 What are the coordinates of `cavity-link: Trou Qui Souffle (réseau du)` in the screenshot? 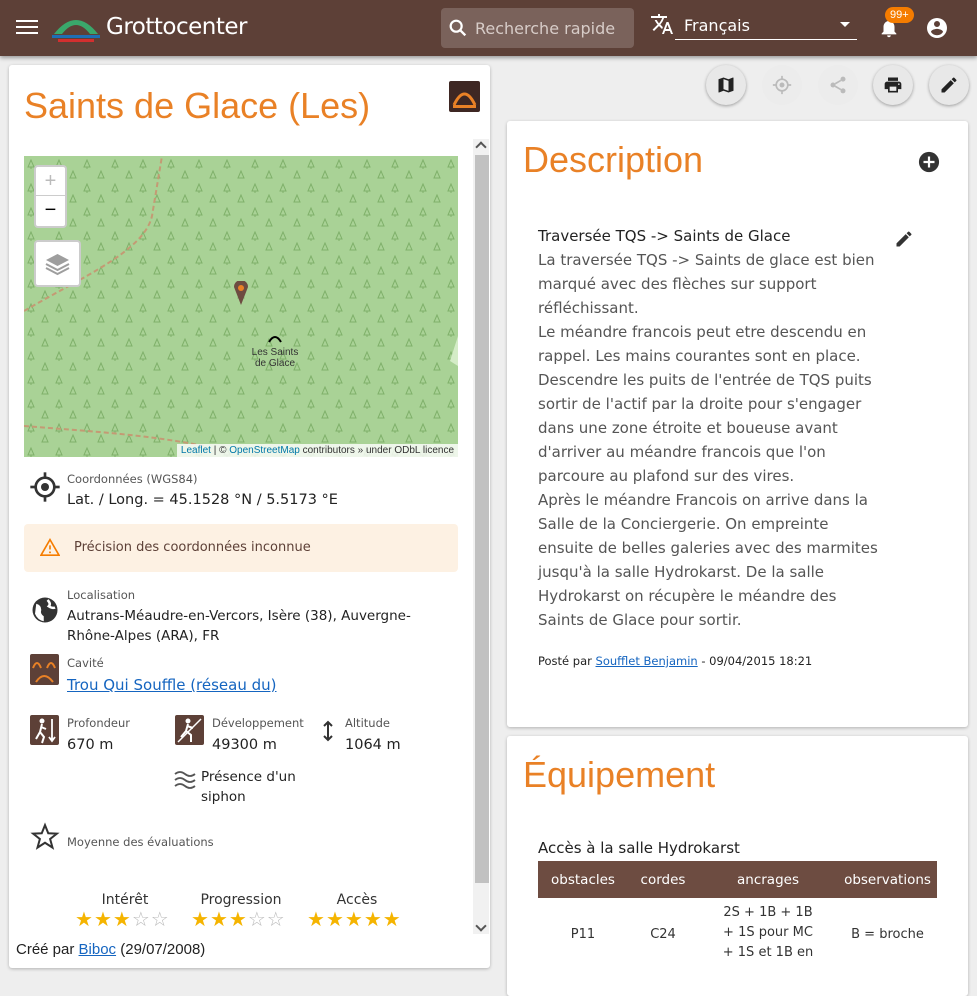 It's located at (172, 685).